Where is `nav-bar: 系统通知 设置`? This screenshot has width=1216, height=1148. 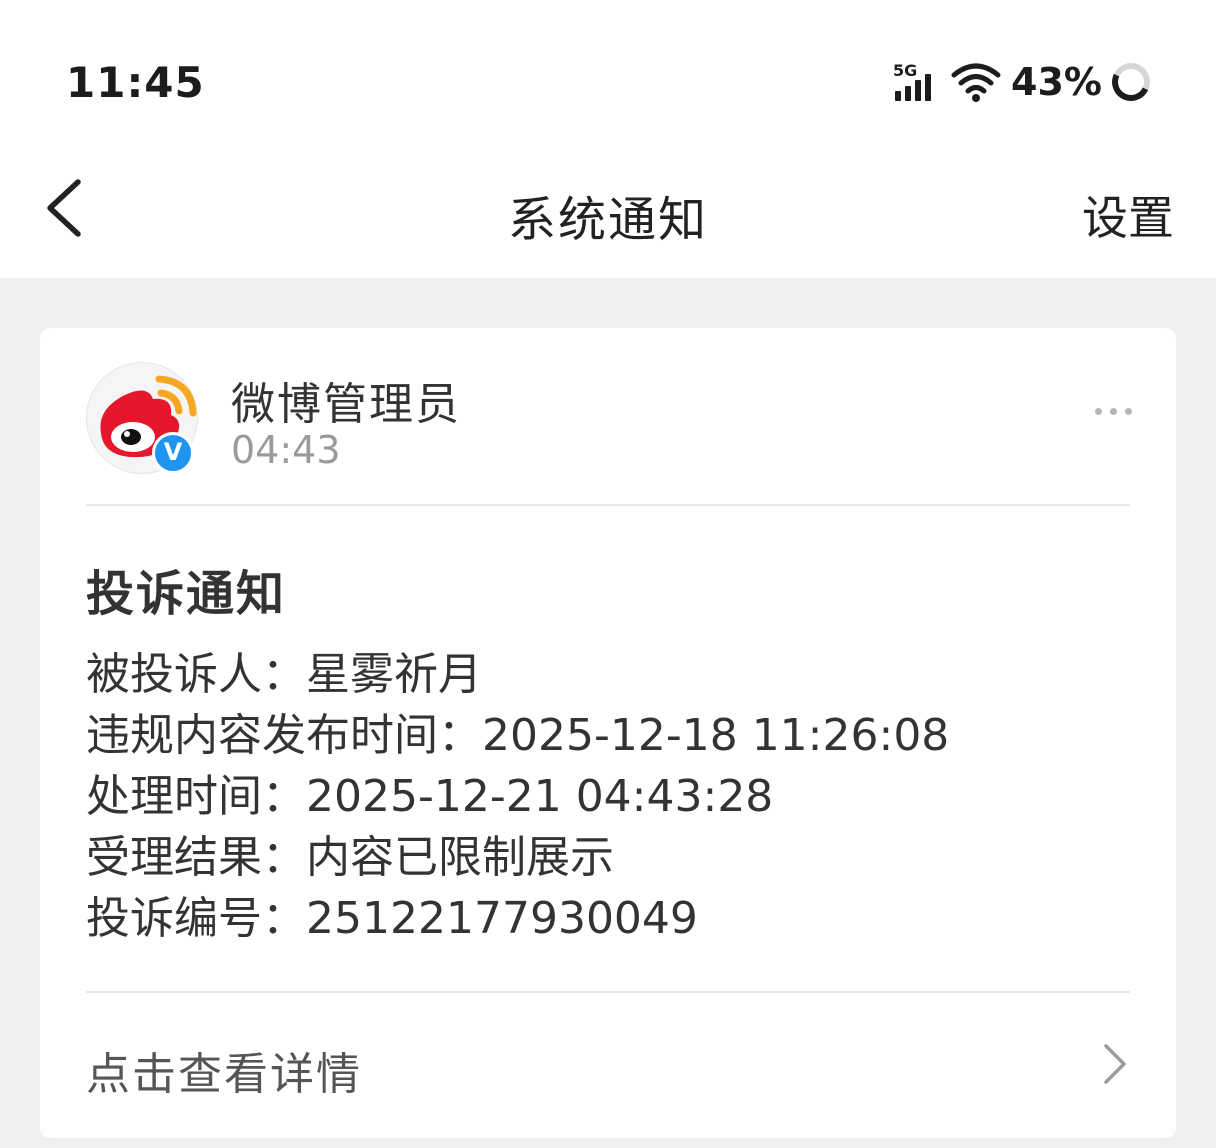 nav-bar: 系统通知 设置 is located at coordinates (608, 214).